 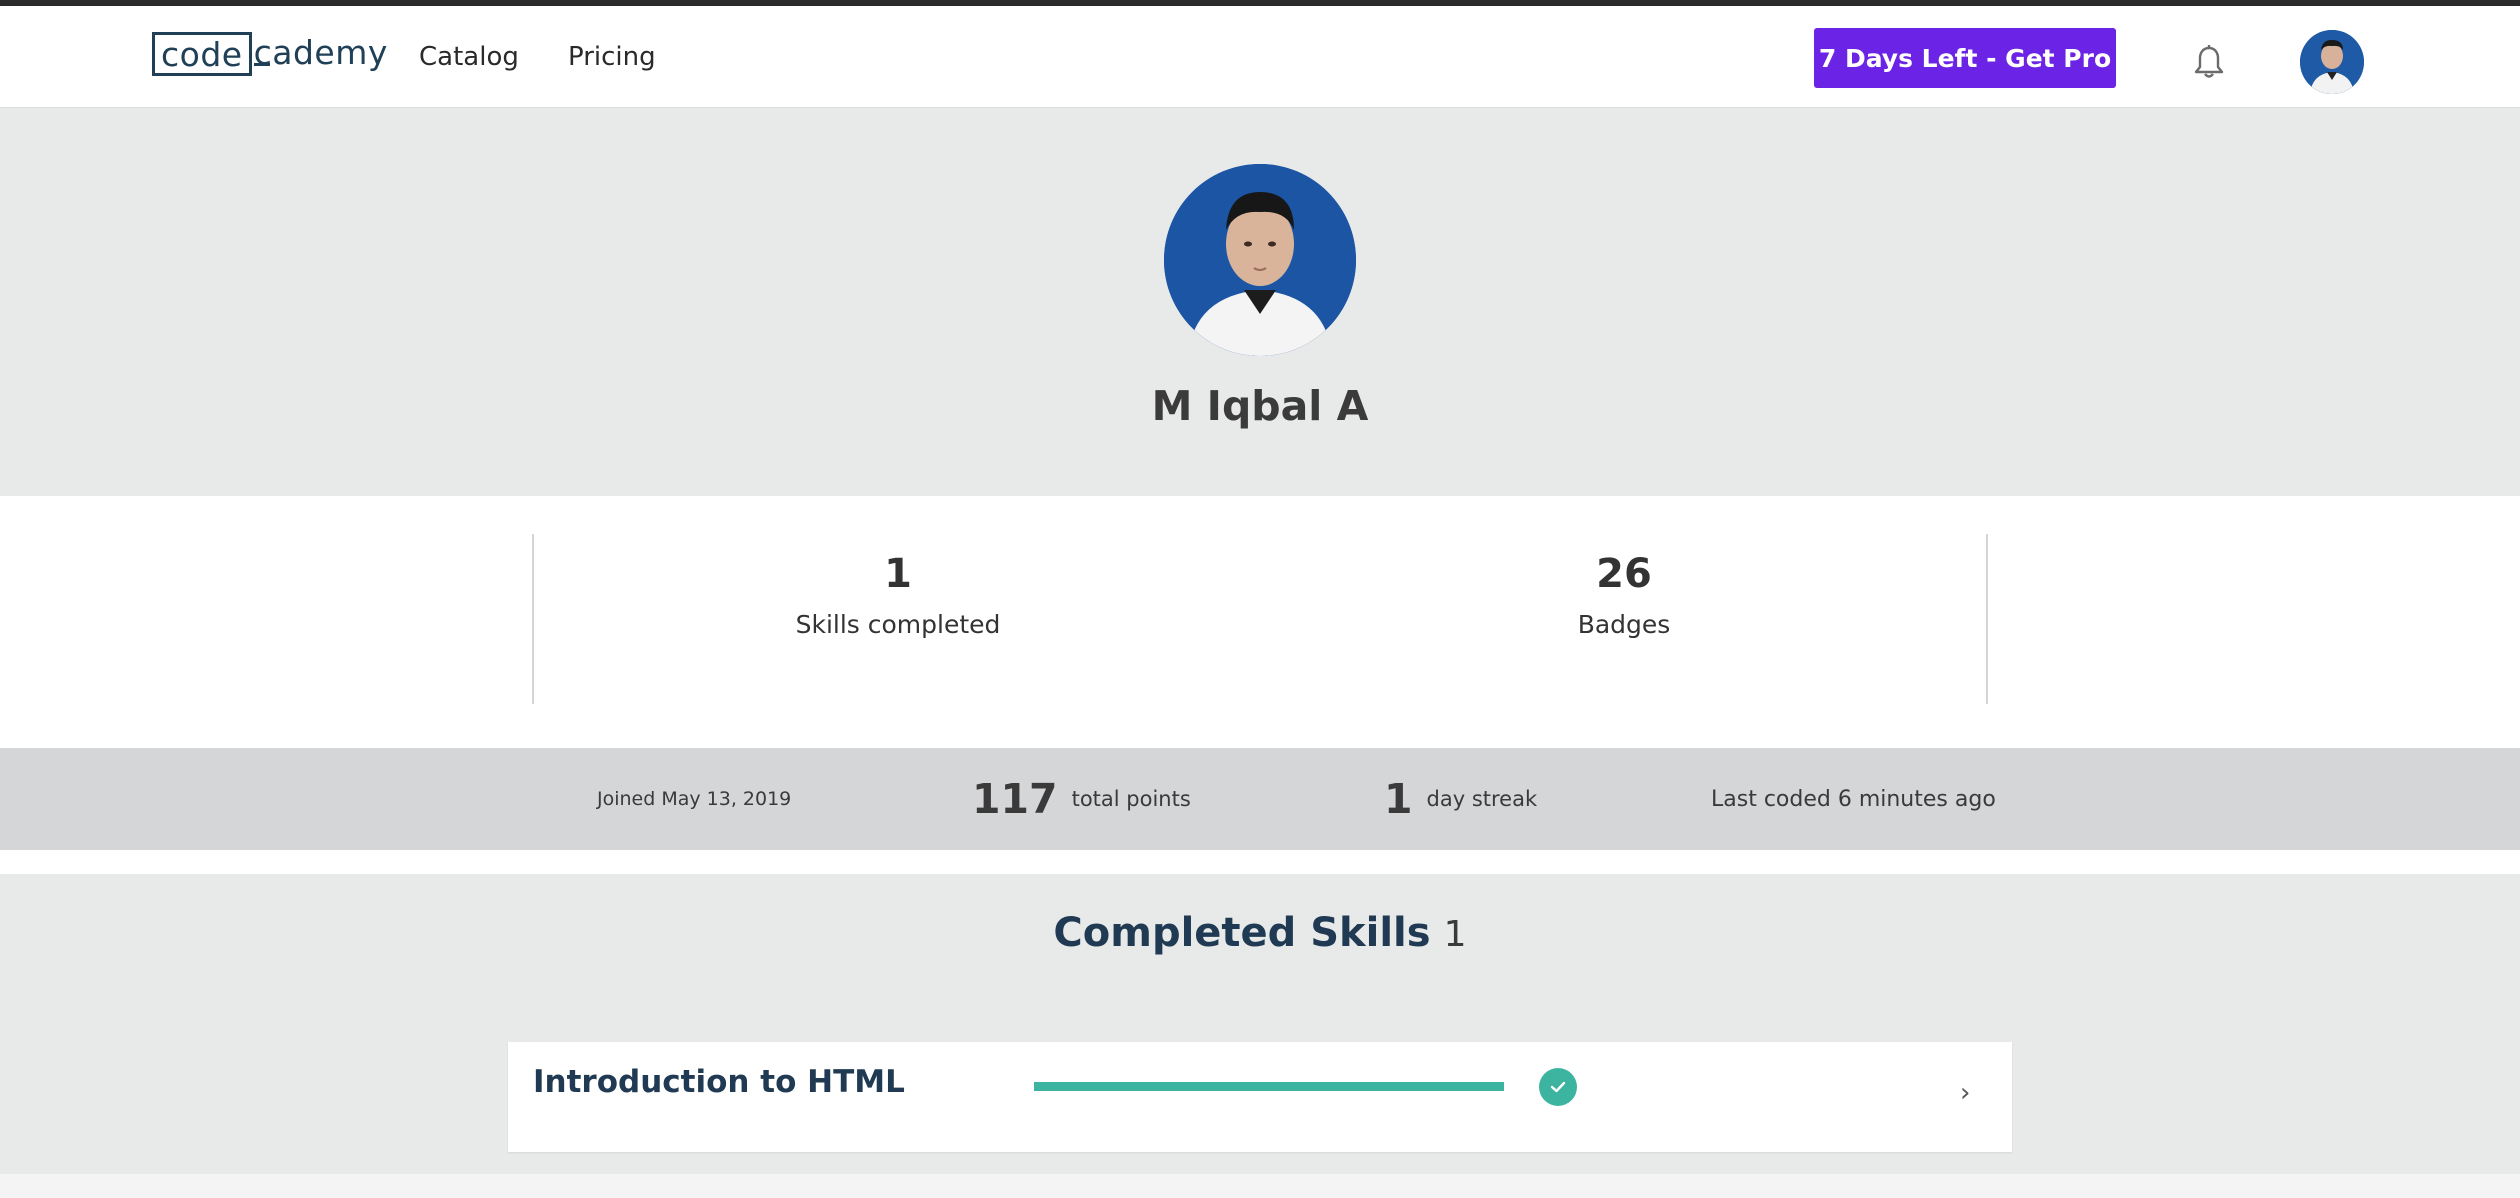 I want to click on stats-box: 1 Skills completed 26 Badges, so click(x=1260, y=619).